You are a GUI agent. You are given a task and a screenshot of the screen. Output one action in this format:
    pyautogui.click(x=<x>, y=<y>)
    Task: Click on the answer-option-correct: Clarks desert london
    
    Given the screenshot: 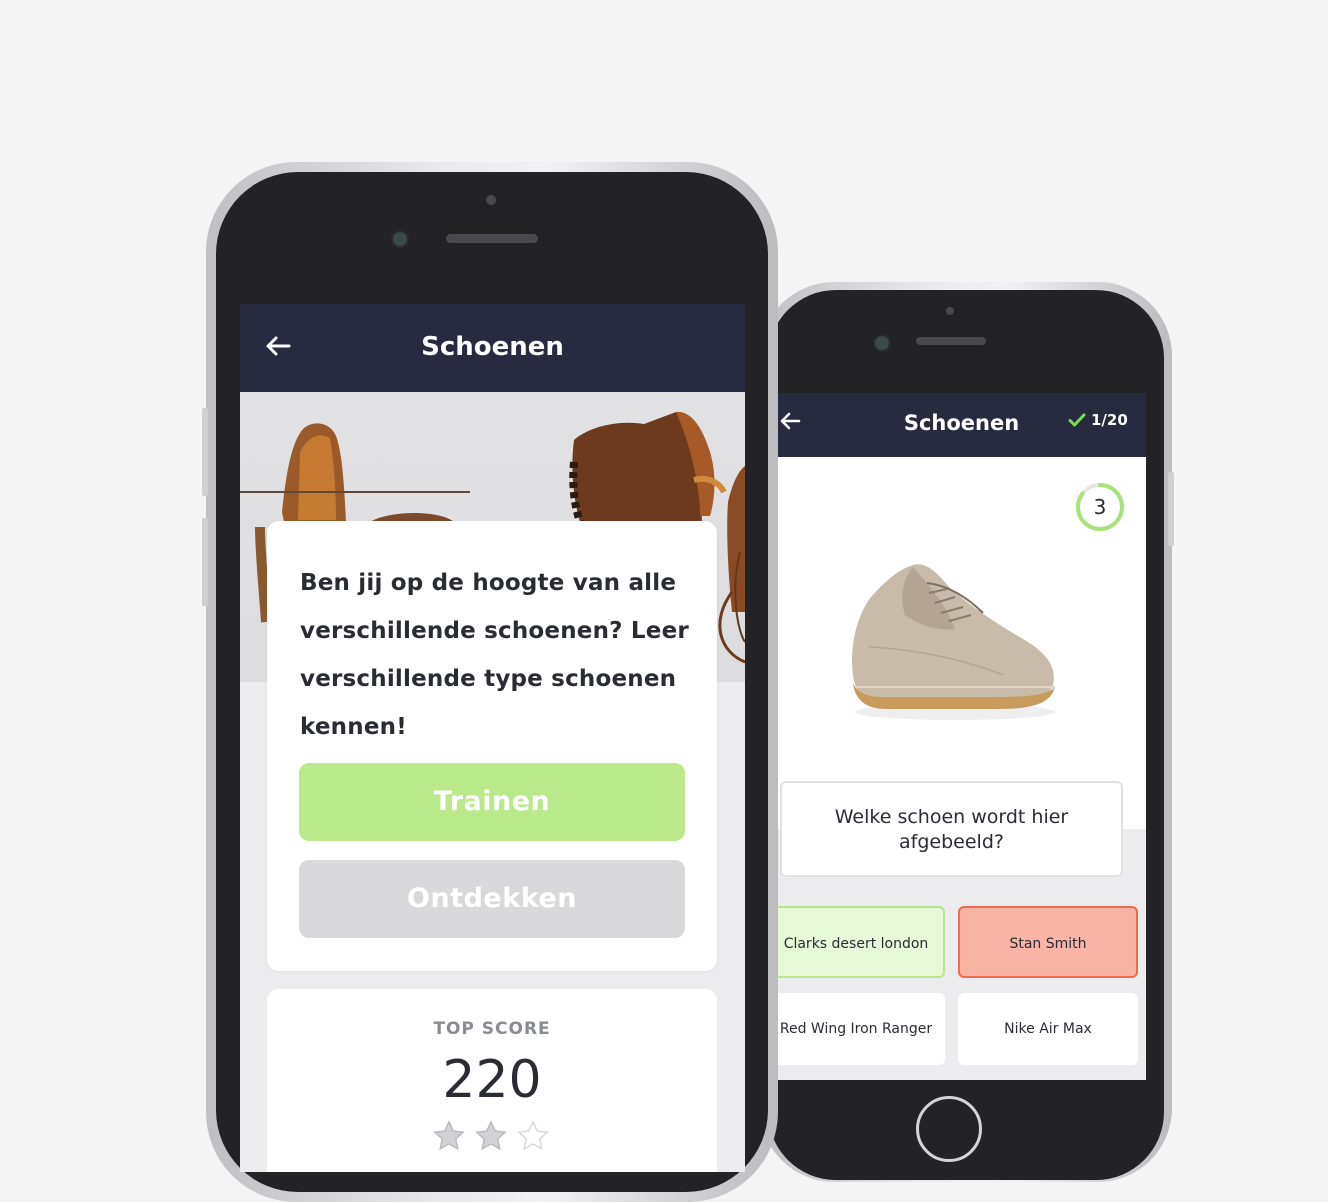 What is the action you would take?
    pyautogui.click(x=861, y=942)
    